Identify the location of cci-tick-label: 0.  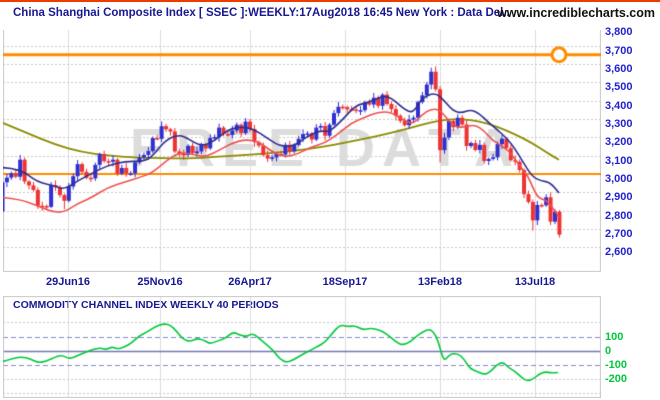
(608, 350).